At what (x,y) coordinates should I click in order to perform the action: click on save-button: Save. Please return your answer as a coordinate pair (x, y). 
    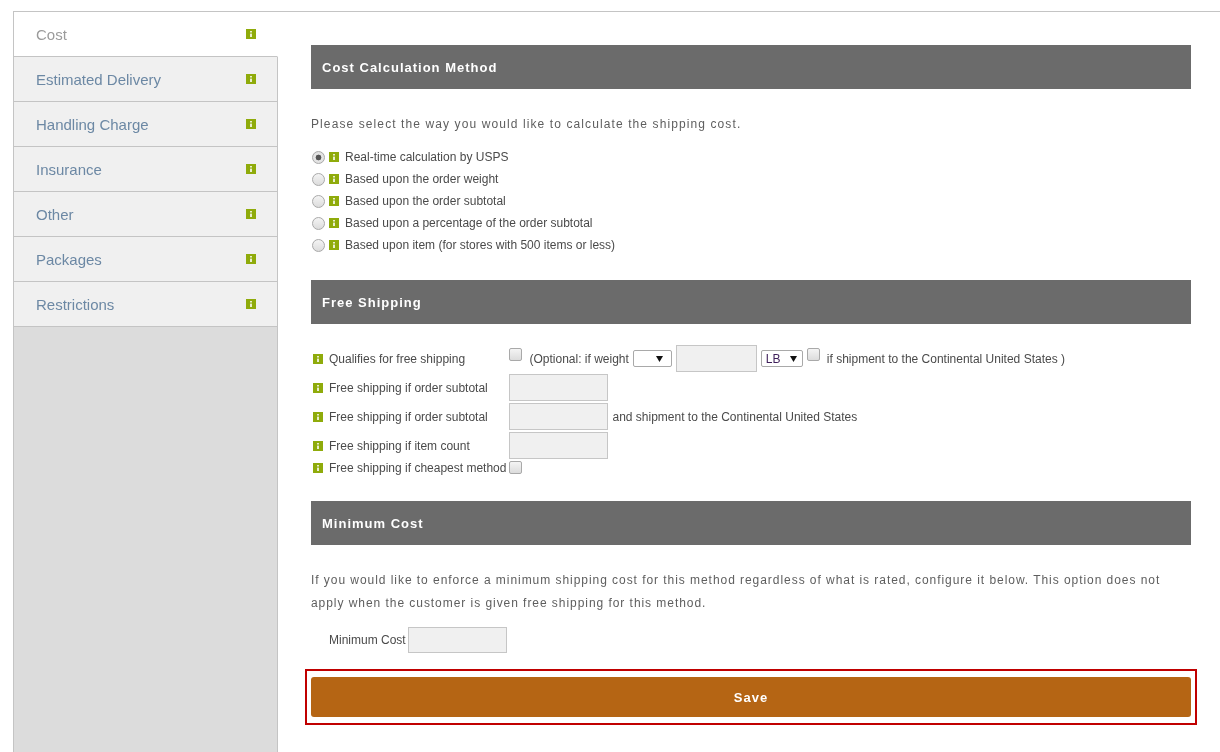
    Looking at the image, I should click on (751, 697).